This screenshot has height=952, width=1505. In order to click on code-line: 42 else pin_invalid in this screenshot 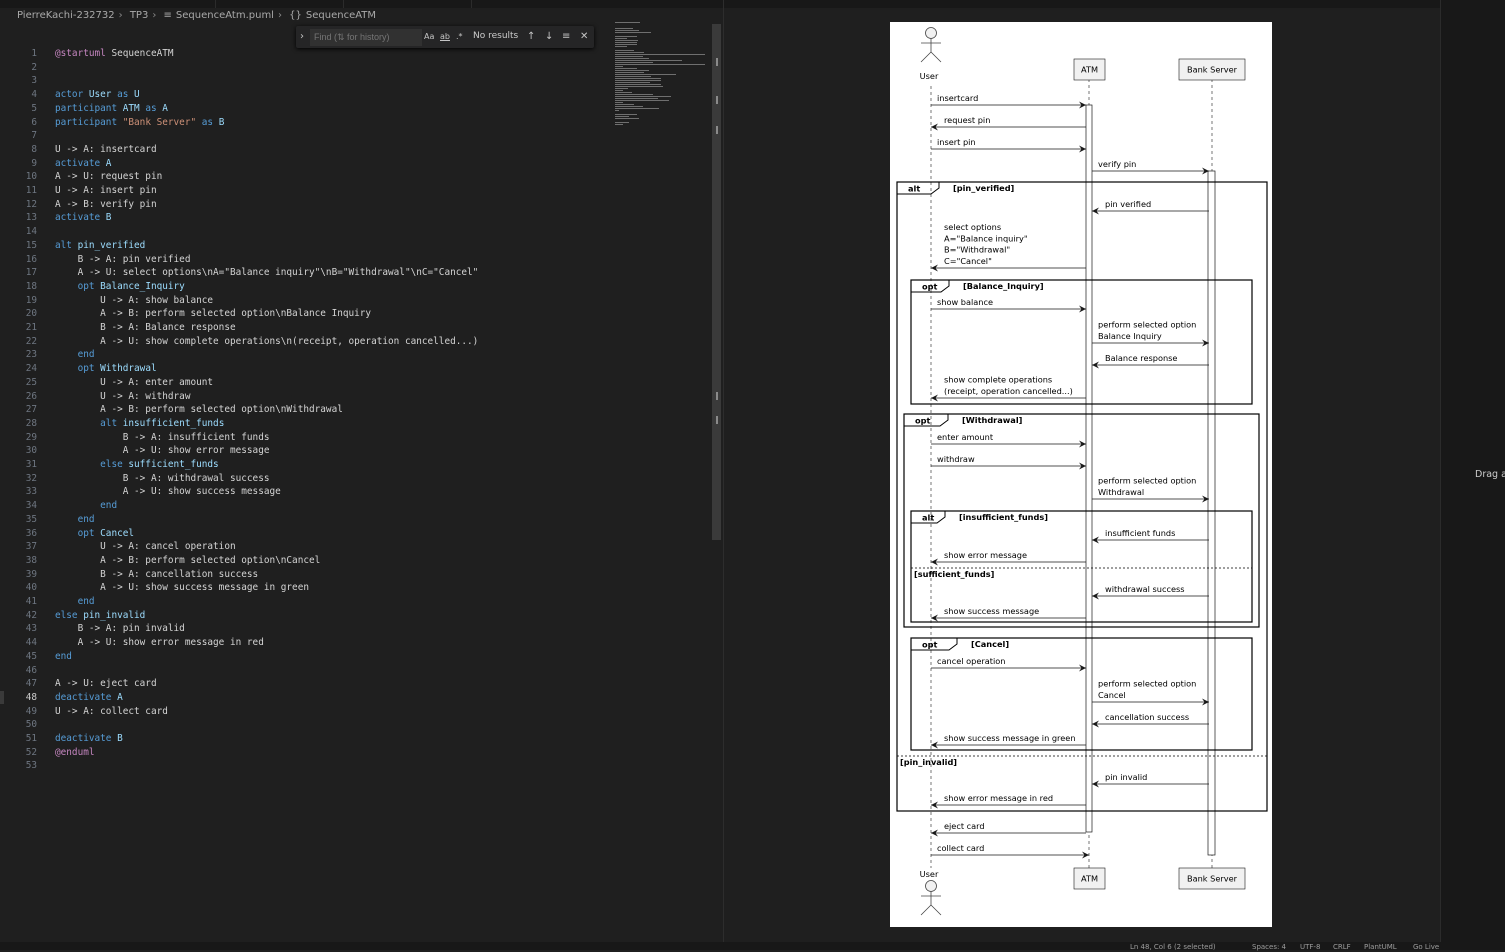, I will do `click(305, 616)`.